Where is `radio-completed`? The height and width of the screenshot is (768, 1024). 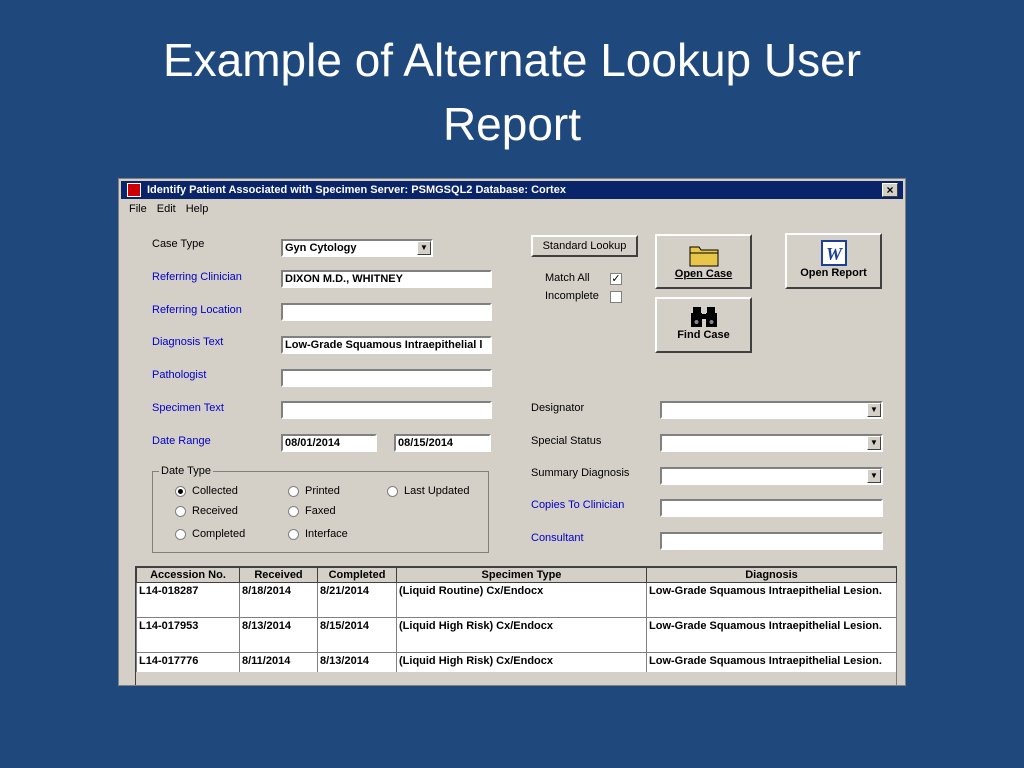 radio-completed is located at coordinates (180, 534).